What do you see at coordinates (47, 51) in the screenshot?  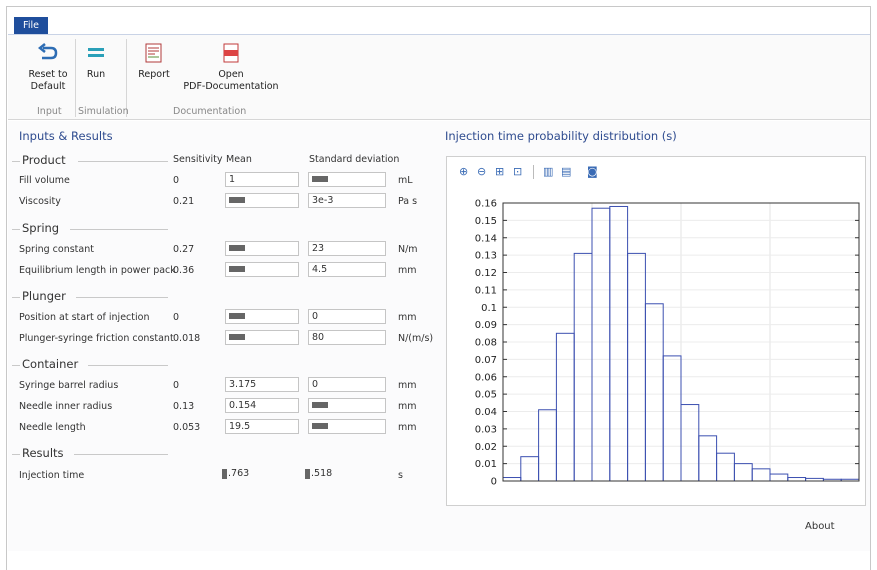 I see `undo-arrow-icon` at bounding box center [47, 51].